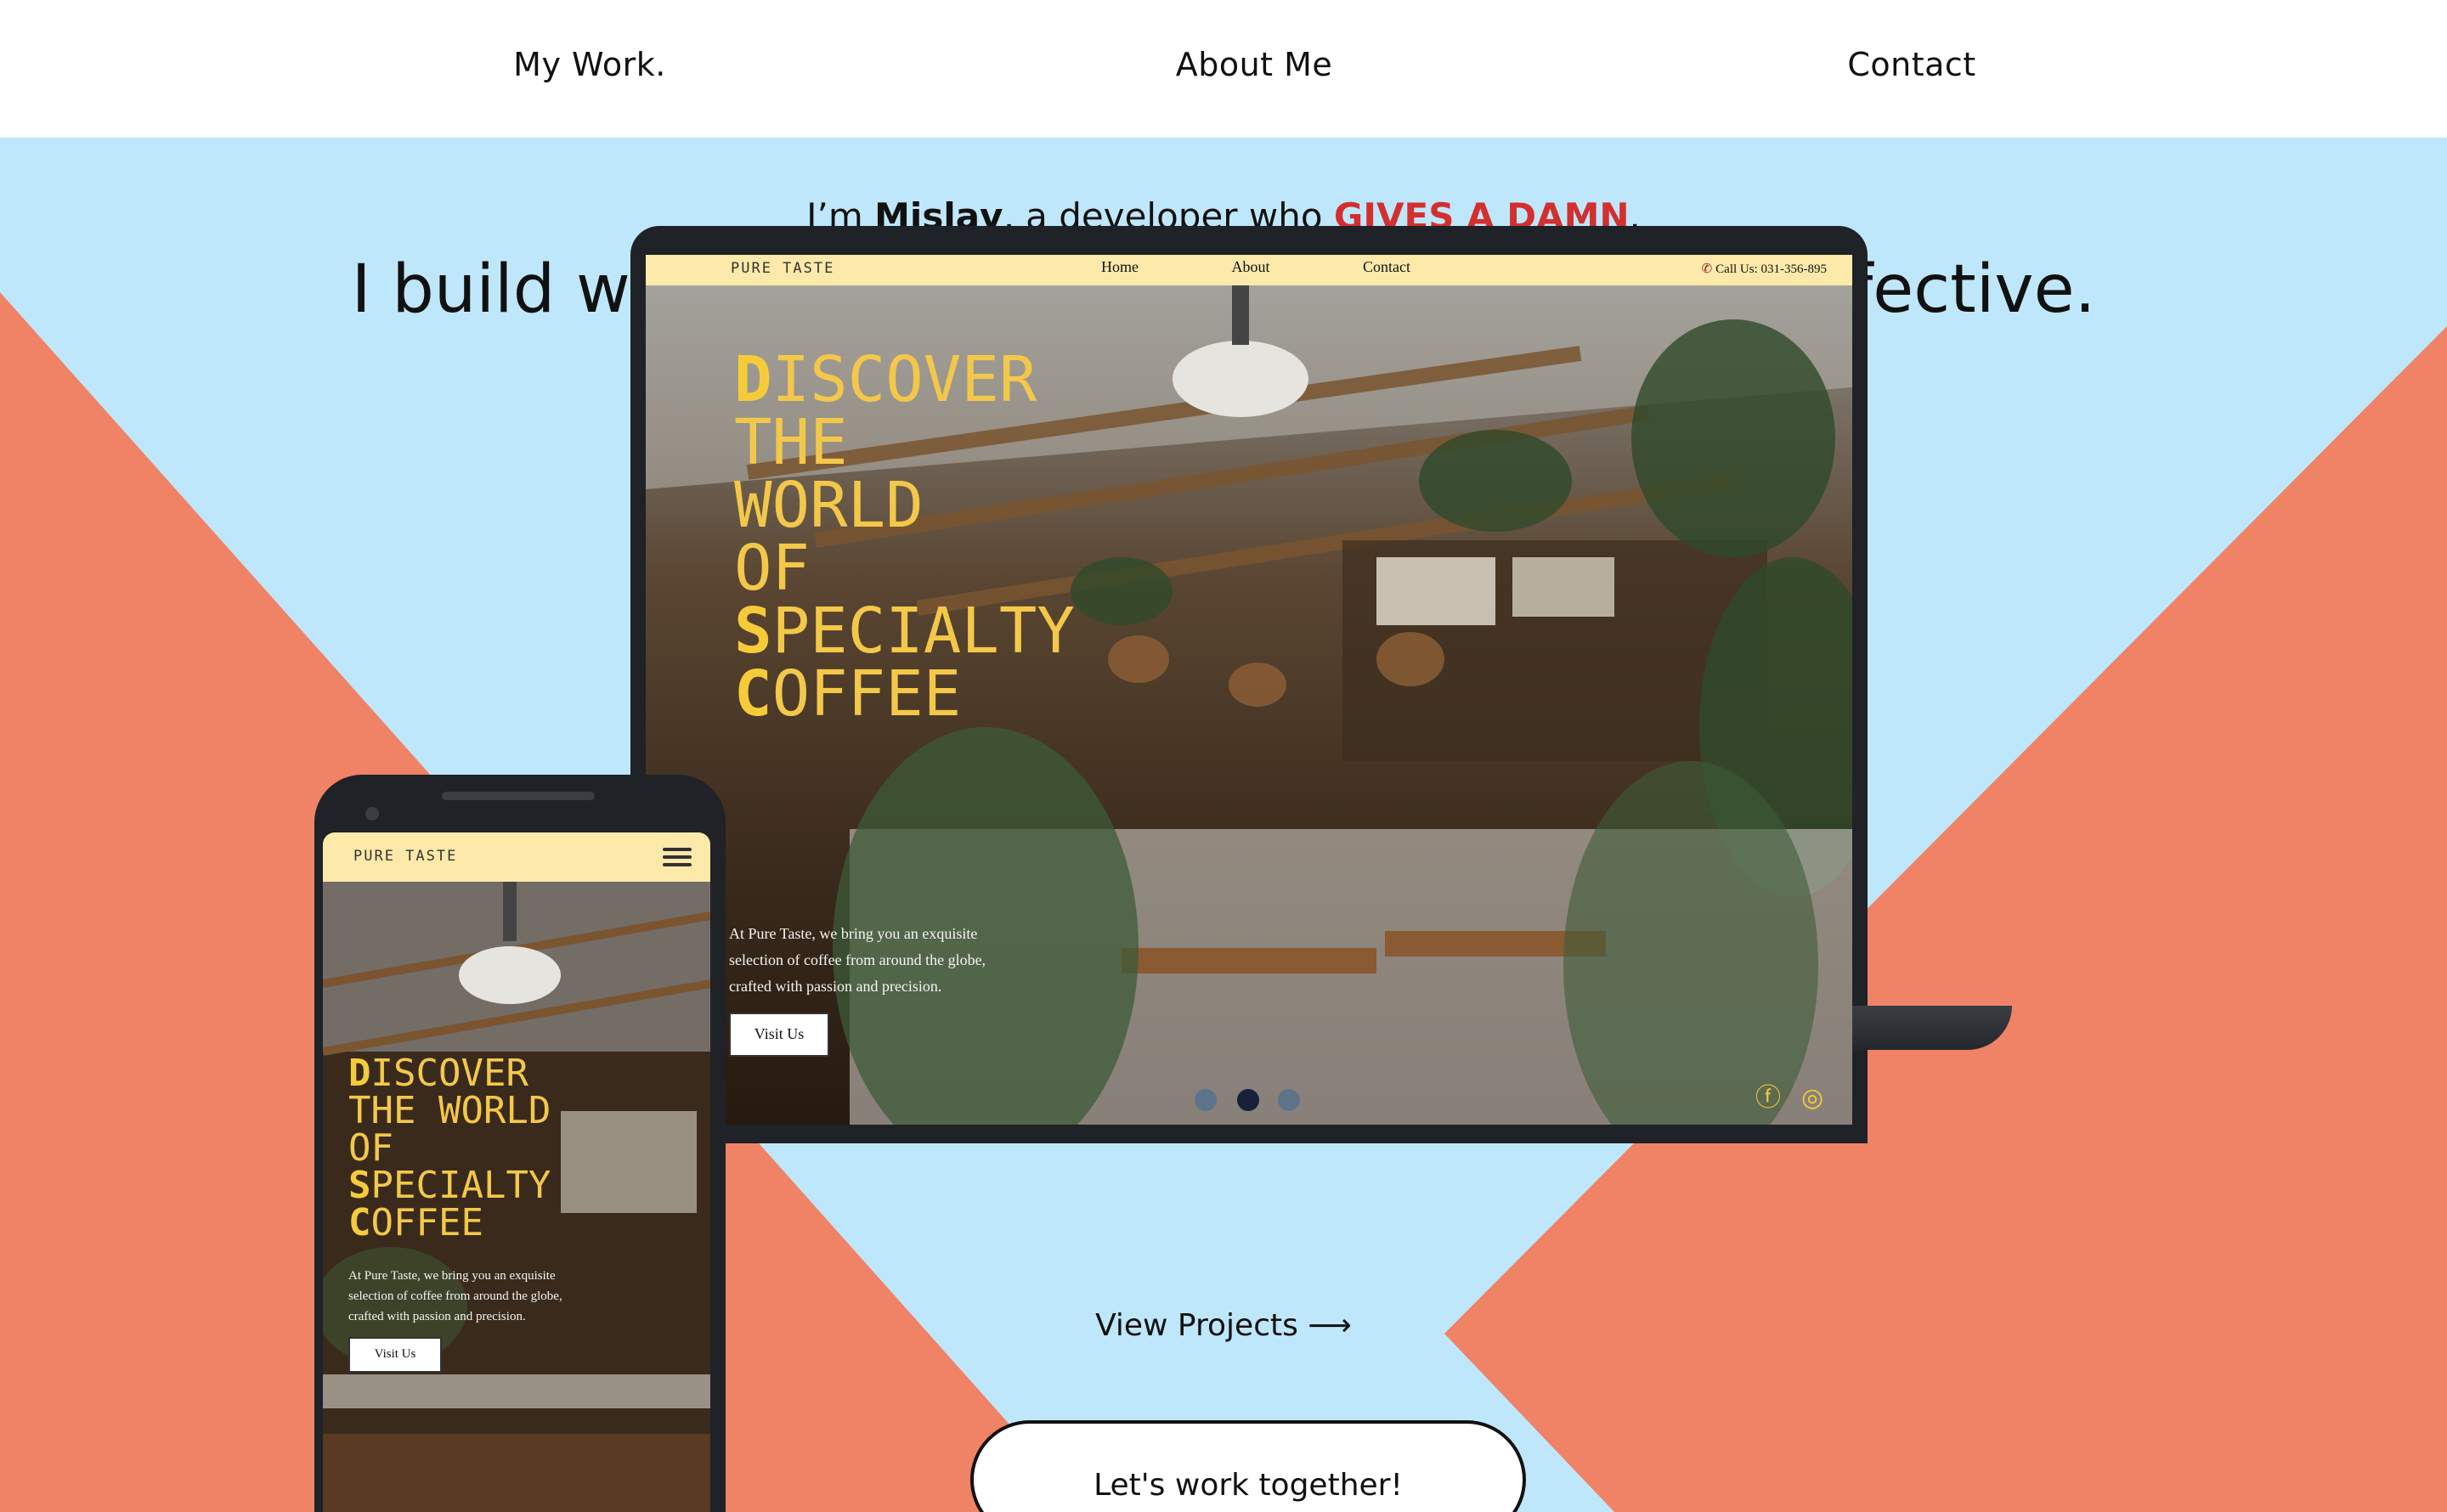 The height and width of the screenshot is (1512, 2447). What do you see at coordinates (1120, 266) in the screenshot?
I see `site-nav-home: Home` at bounding box center [1120, 266].